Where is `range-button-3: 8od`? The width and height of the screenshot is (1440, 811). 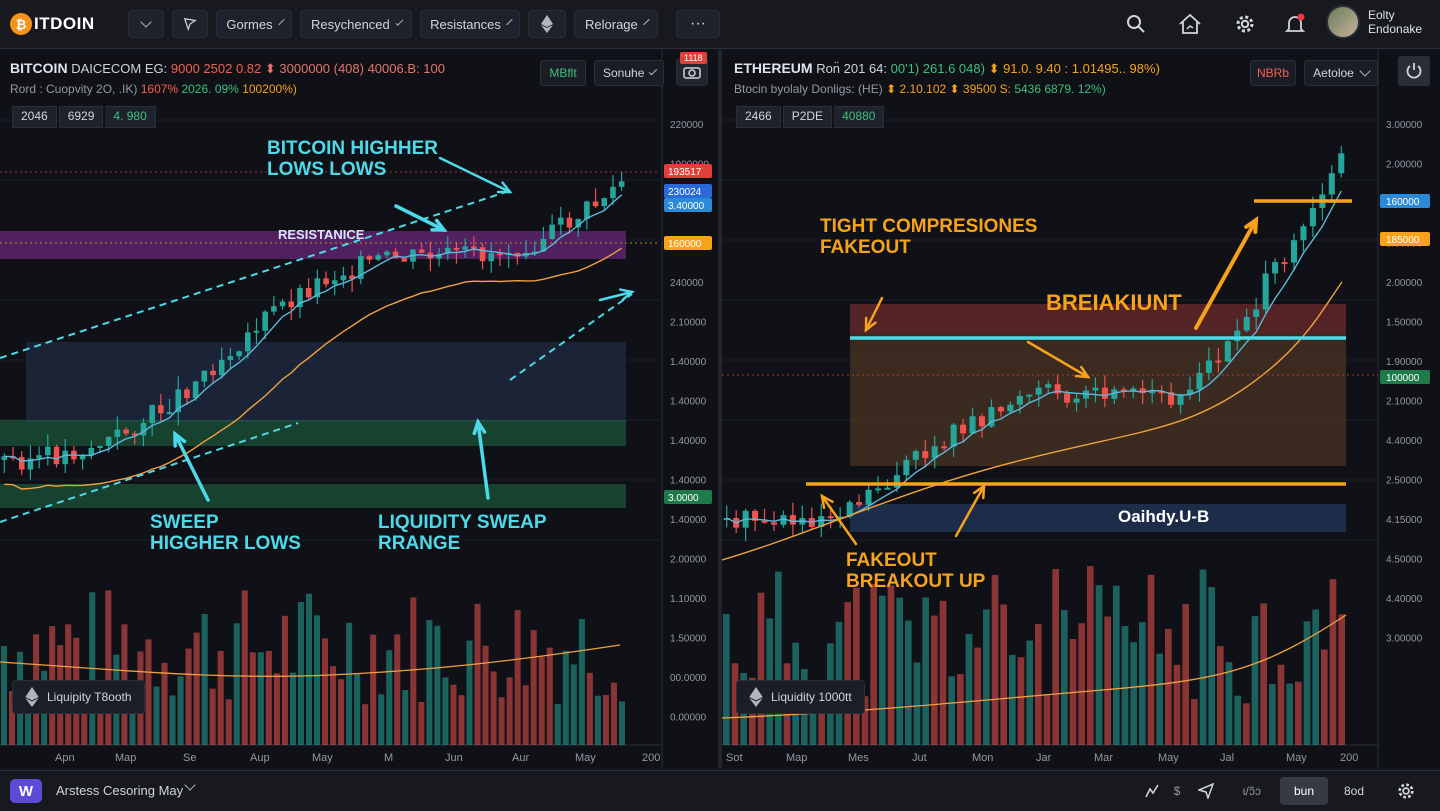
range-button-3: 8od is located at coordinates (1354, 791).